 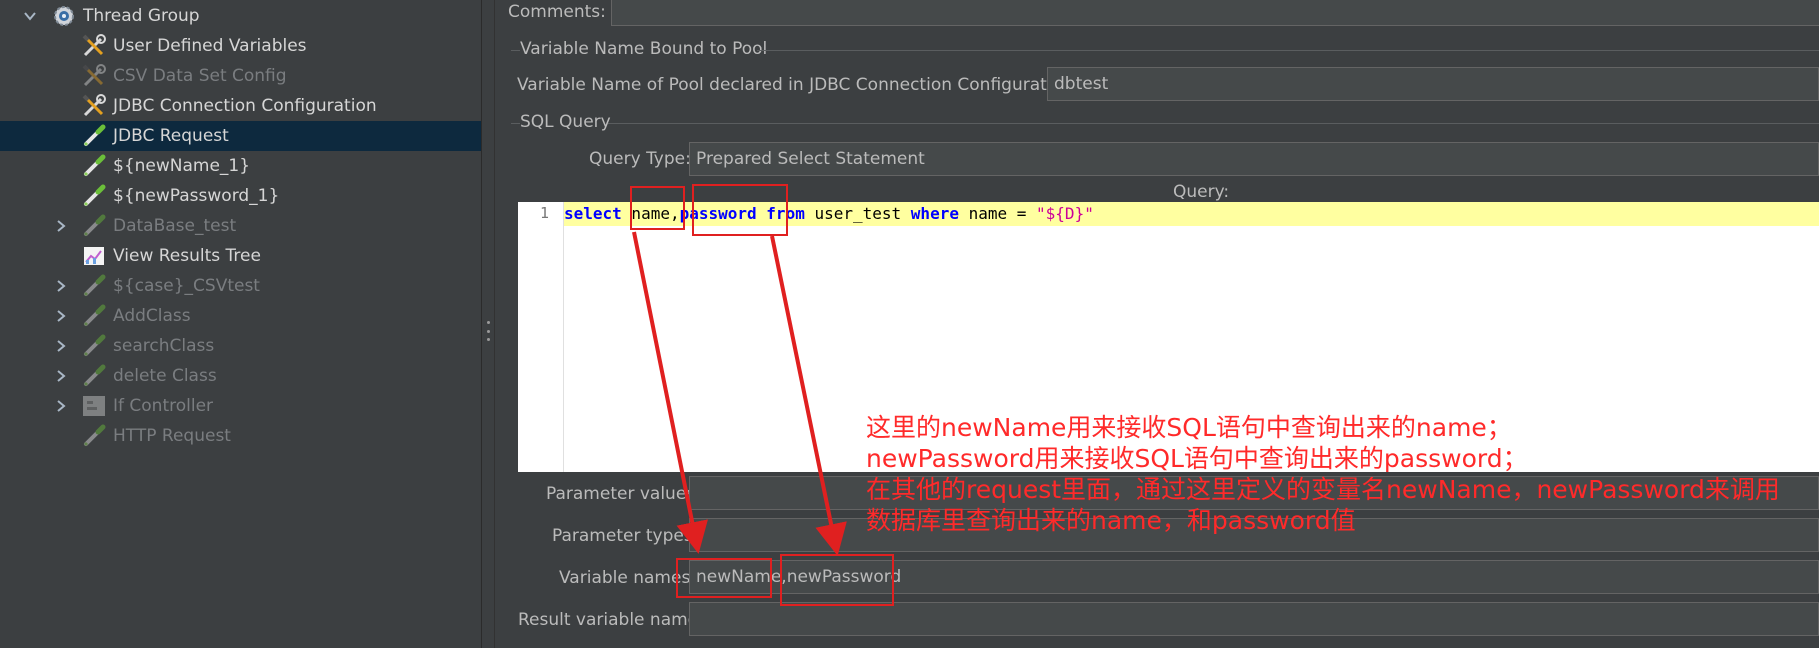 I want to click on tree-item: delete Class, so click(x=240, y=376).